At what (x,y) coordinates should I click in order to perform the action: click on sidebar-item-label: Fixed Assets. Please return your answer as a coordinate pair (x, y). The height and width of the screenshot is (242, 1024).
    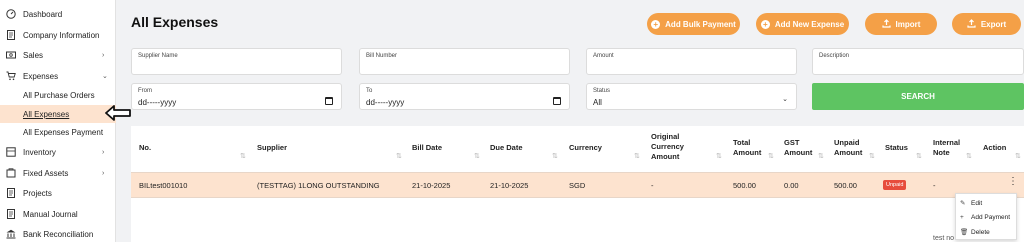
    Looking at the image, I should click on (46, 173).